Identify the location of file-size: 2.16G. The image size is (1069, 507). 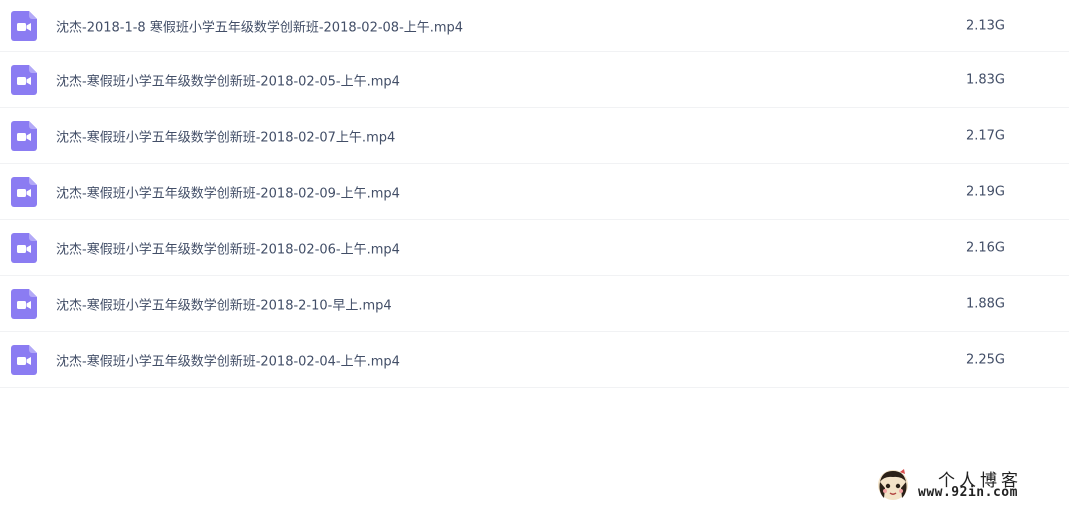
(985, 247).